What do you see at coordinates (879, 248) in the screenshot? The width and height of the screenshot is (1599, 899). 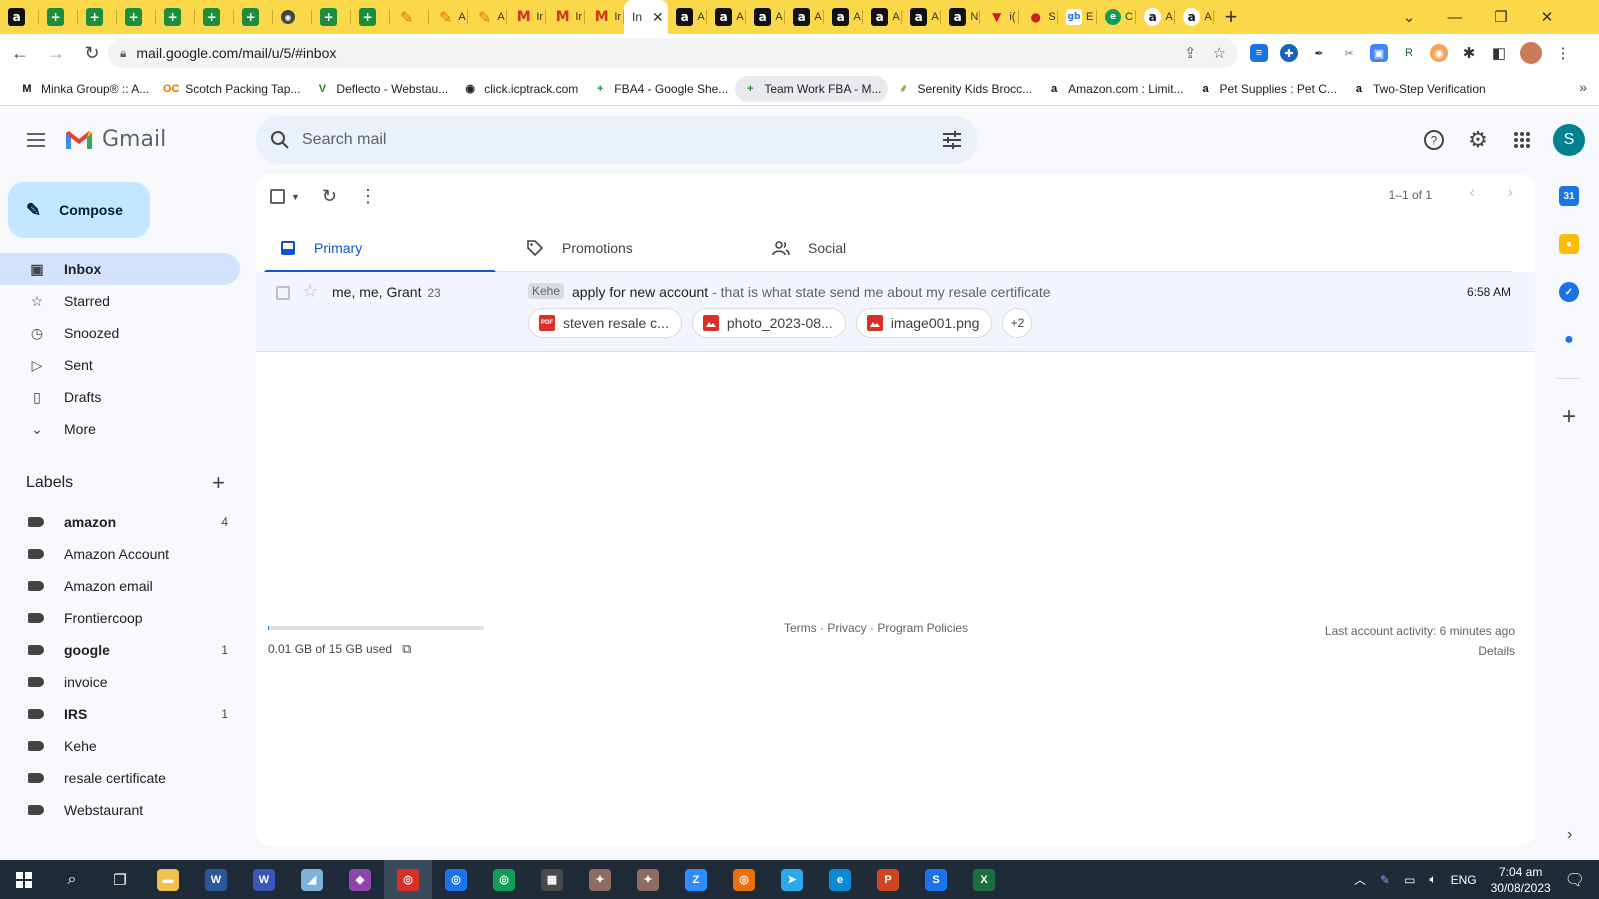 I see `tab-social: Social` at bounding box center [879, 248].